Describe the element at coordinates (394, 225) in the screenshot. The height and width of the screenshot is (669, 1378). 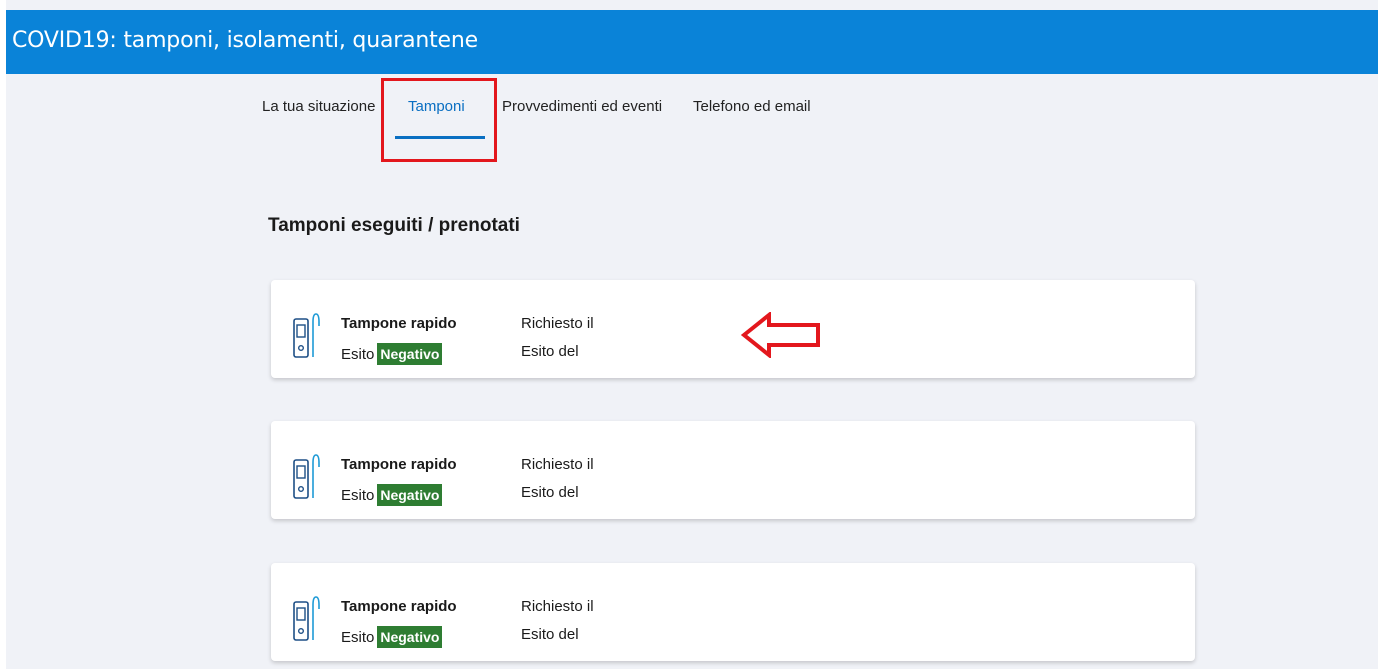
I see `section-title: Tamponi eseguiti / prenotati` at that location.